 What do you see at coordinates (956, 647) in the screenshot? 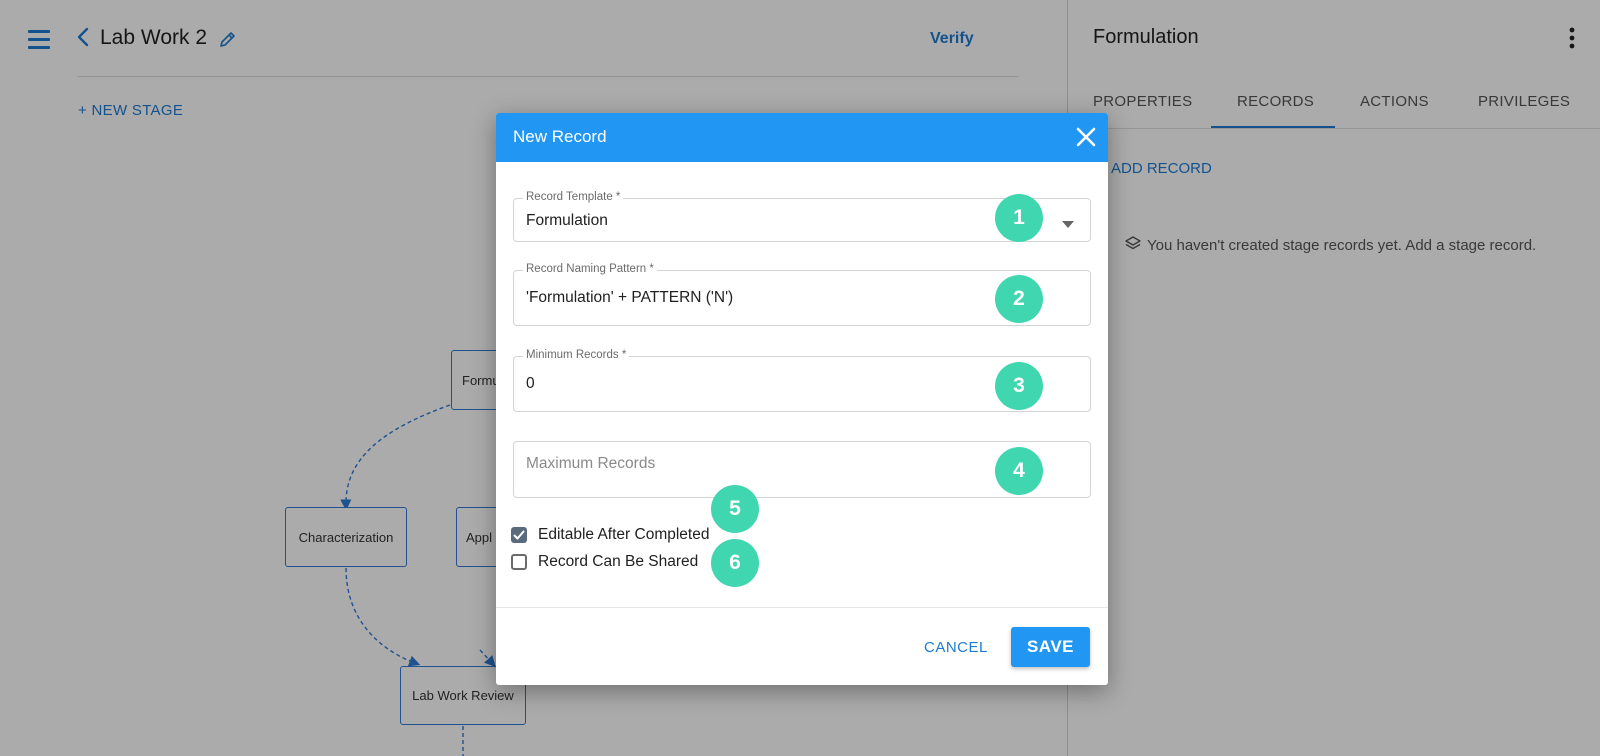
I see `cancel-button: CANCEL` at bounding box center [956, 647].